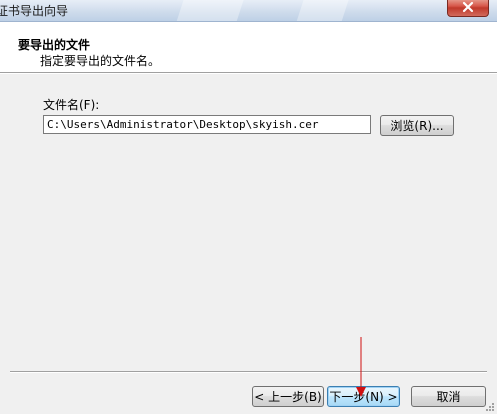  I want to click on page-title: 要导出的文件, so click(54, 45).